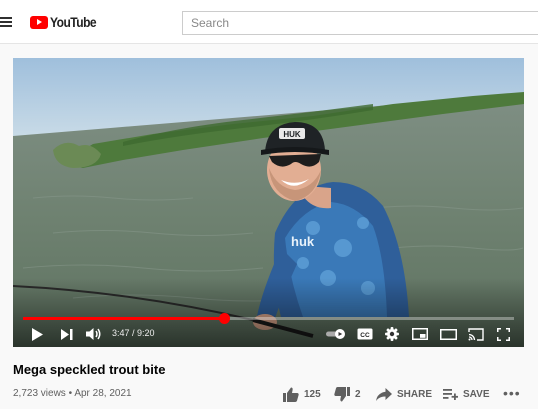 The height and width of the screenshot is (409, 538). Describe the element at coordinates (291, 394) in the screenshot. I see `thumbs-up-icon` at that location.